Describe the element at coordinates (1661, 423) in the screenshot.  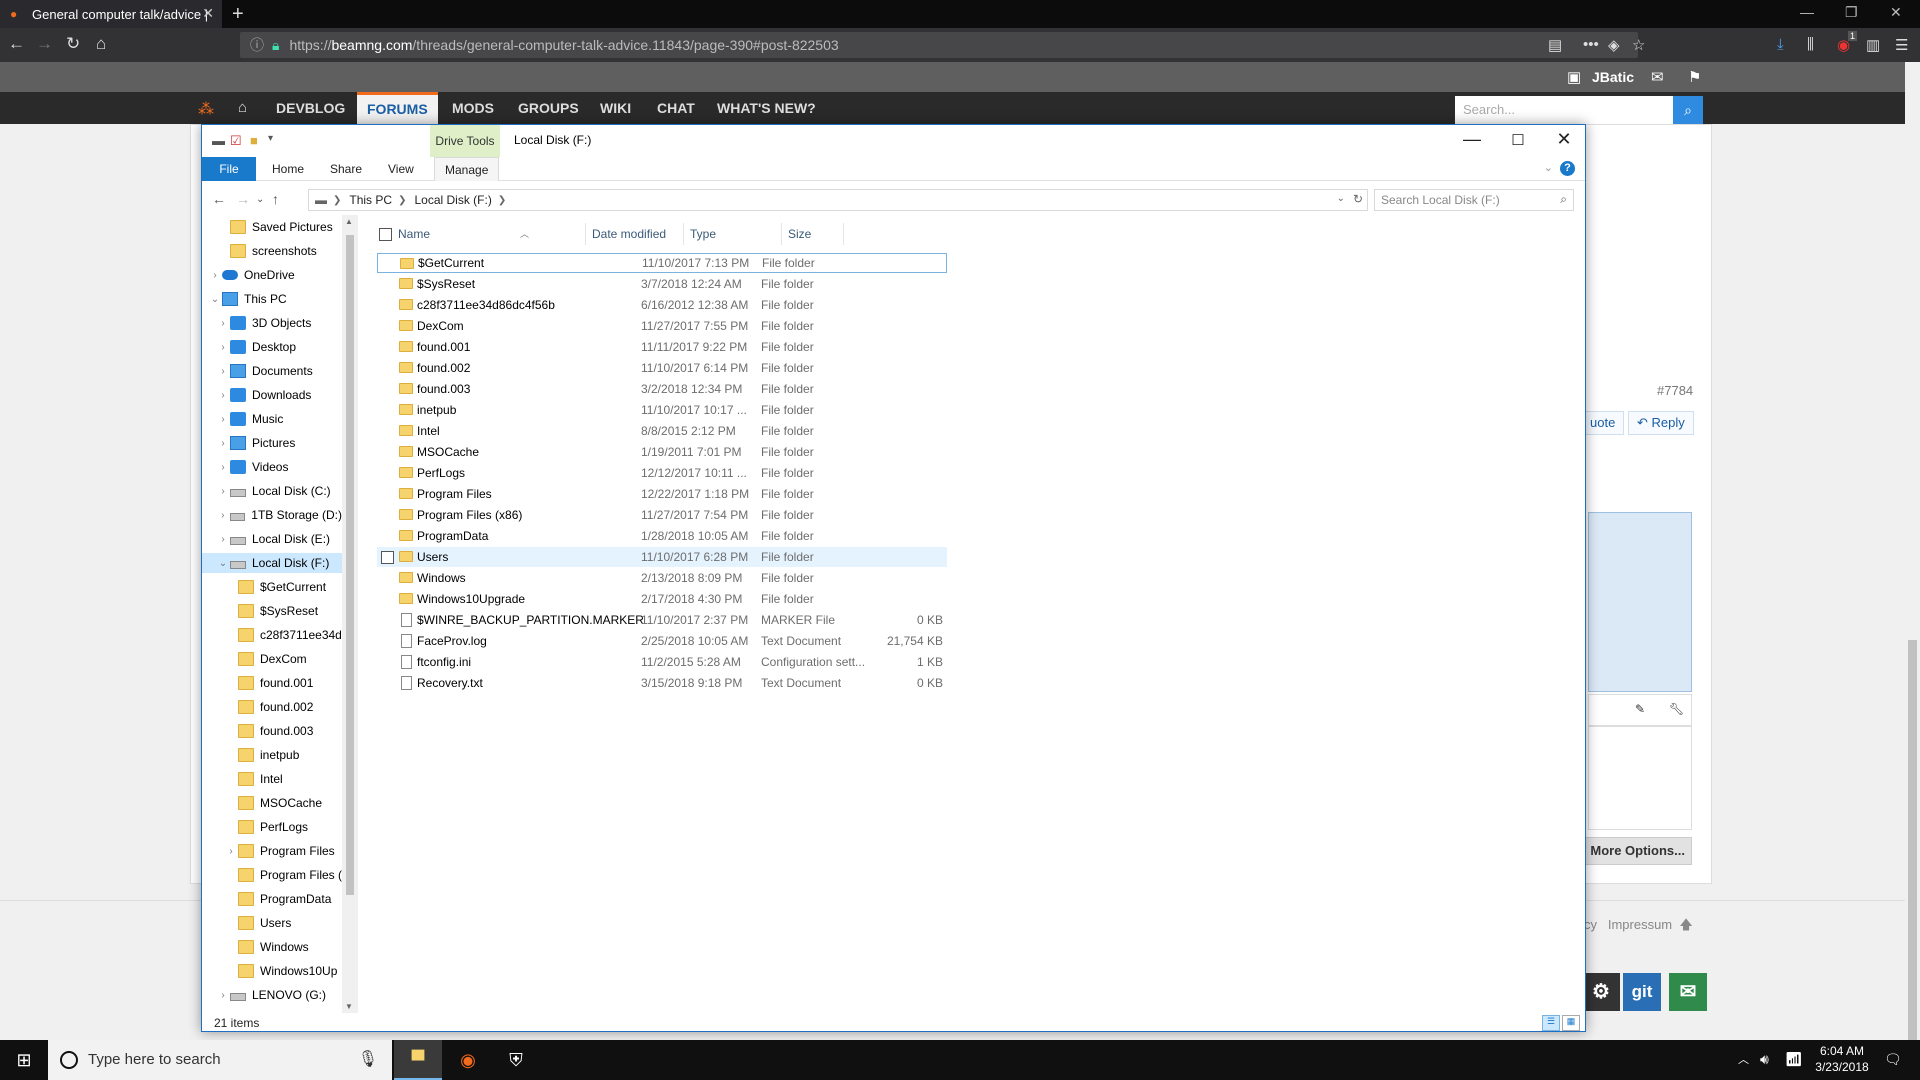
I see `reply-button: ↶ Reply` at that location.